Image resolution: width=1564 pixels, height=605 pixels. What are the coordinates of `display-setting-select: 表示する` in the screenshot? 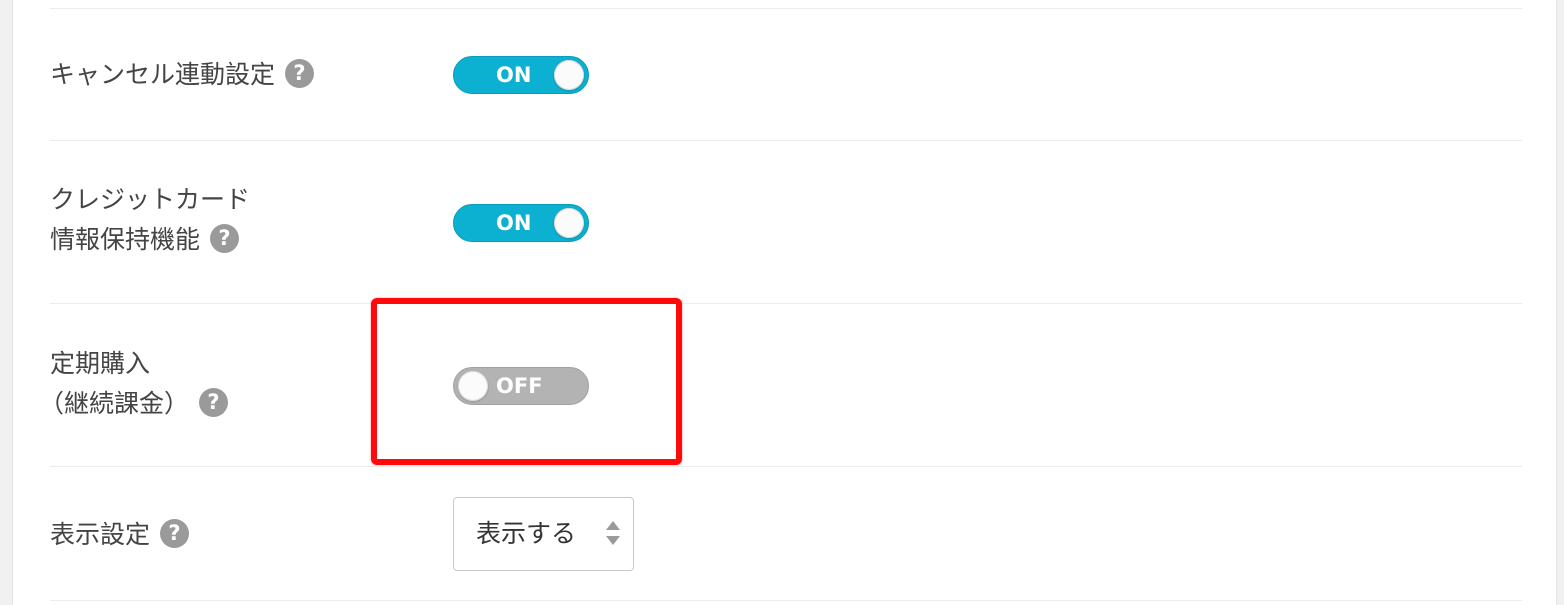 It's located at (543, 534).